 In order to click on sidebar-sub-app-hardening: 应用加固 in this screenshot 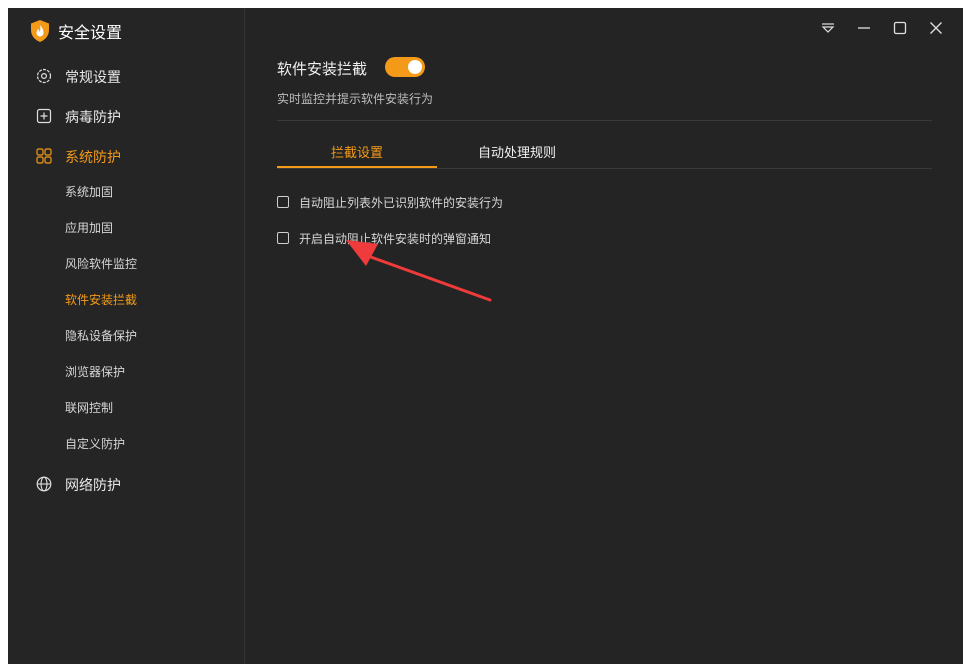, I will do `click(89, 228)`.